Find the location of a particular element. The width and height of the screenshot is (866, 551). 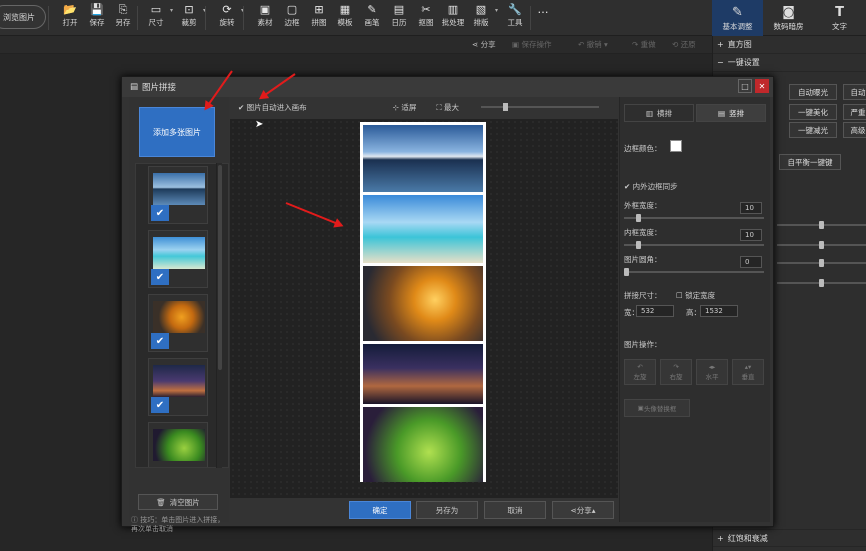

undo-label: 撤销 is located at coordinates (594, 44).